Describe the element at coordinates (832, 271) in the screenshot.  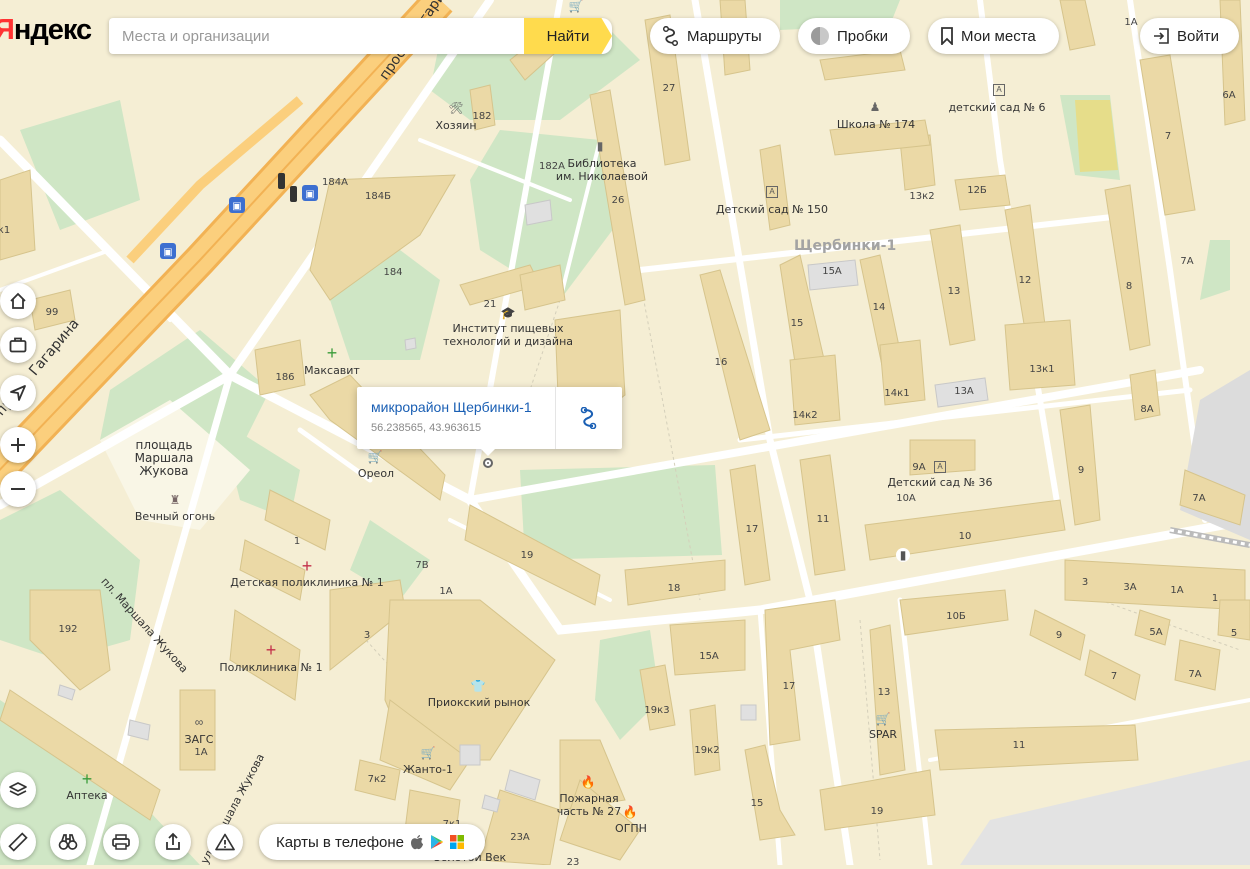
I see `house-number: 15А` at that location.